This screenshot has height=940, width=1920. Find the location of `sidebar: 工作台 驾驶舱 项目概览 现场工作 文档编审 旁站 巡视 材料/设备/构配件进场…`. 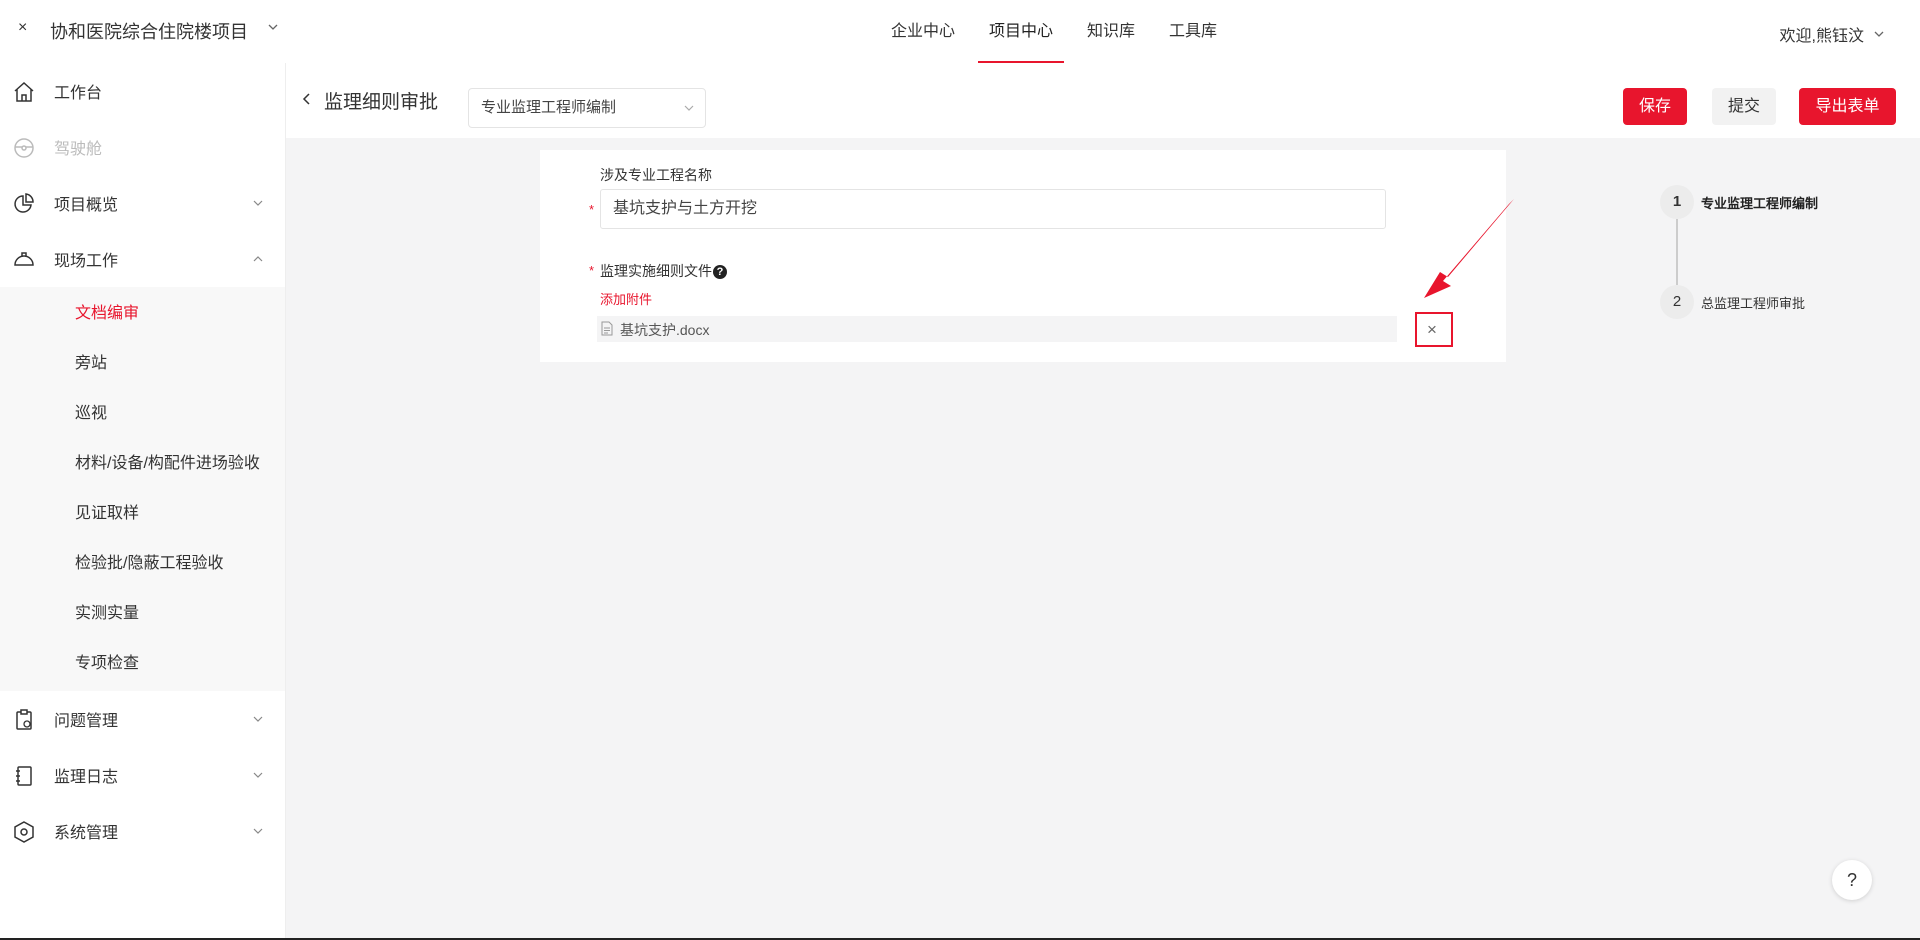

sidebar: 工作台 驾驶舱 项目概览 现场工作 文档编审 旁站 巡视 材料/设备/构配件进场… is located at coordinates (143, 501).